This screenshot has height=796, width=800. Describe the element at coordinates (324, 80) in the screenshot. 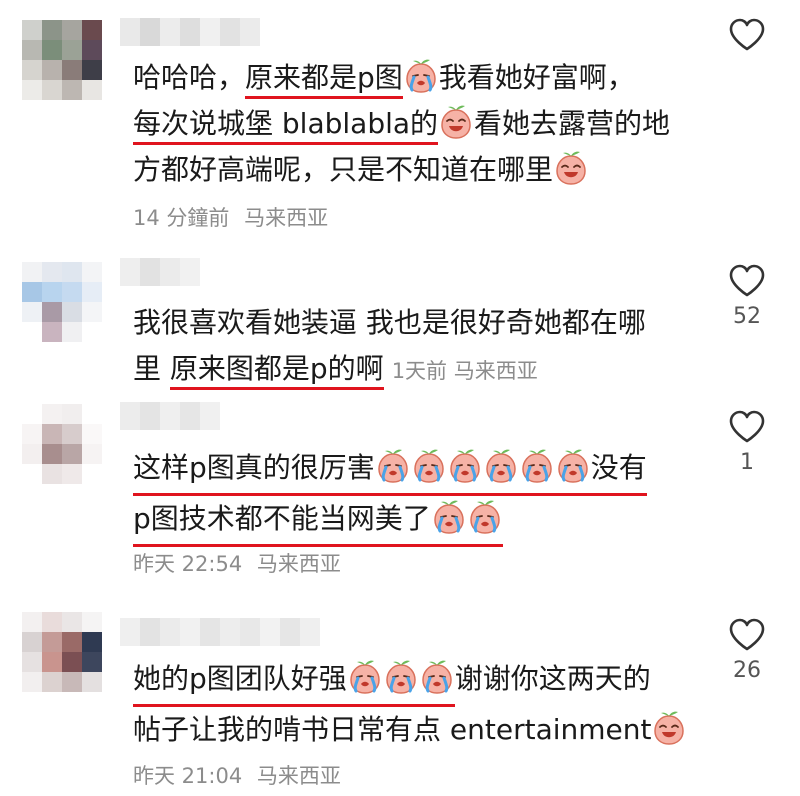

I see `text-underlined: 原来都是p图` at that location.